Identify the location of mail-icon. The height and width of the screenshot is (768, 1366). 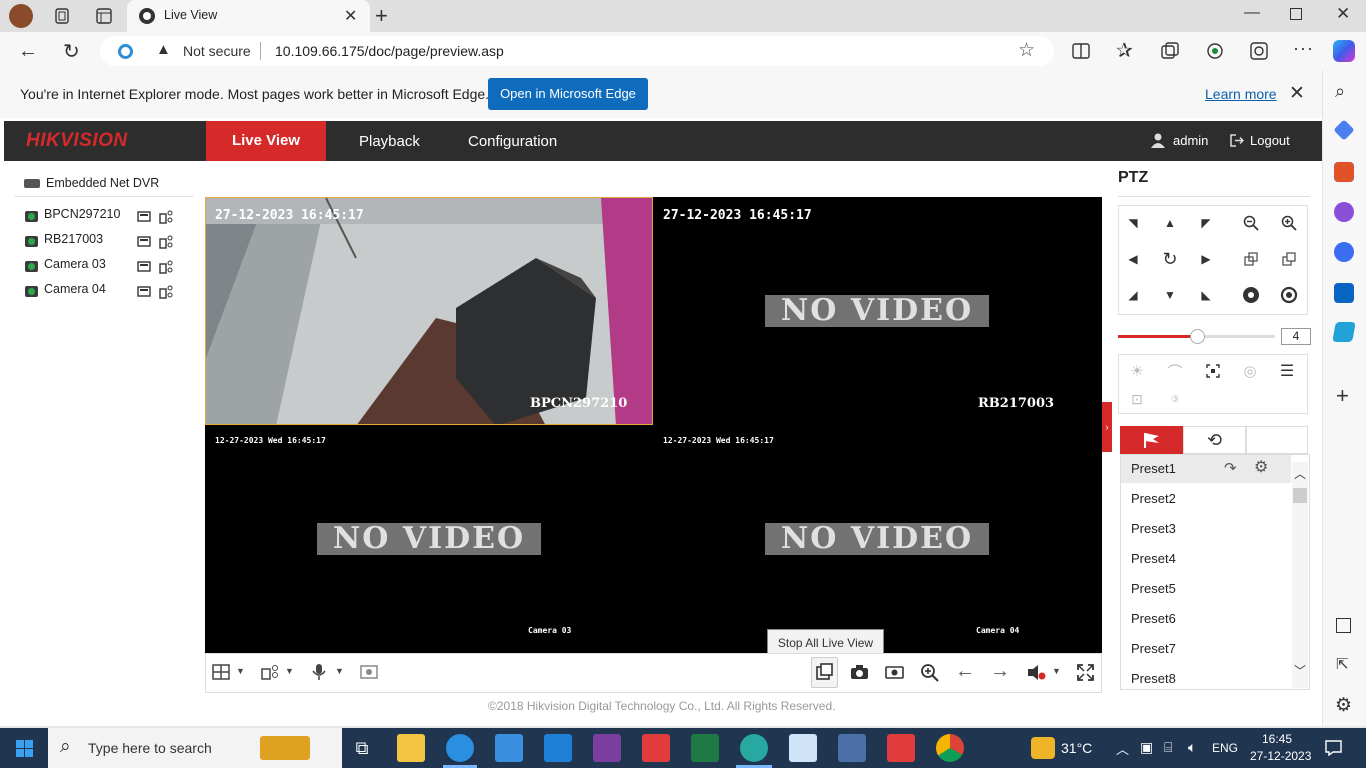
(558, 748).